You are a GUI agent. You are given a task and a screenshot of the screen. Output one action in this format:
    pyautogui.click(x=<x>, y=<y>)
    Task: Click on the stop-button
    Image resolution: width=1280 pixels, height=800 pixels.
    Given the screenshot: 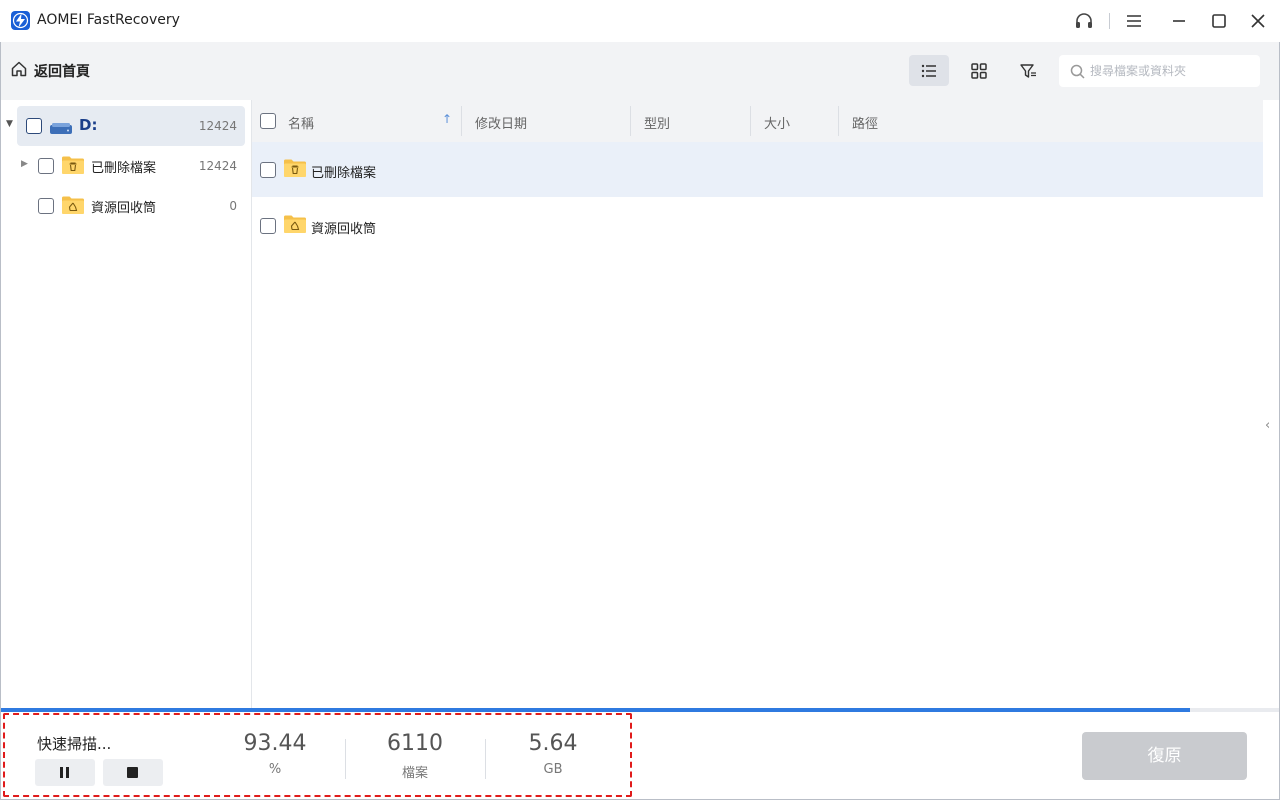 What is the action you would take?
    pyautogui.click(x=133, y=772)
    